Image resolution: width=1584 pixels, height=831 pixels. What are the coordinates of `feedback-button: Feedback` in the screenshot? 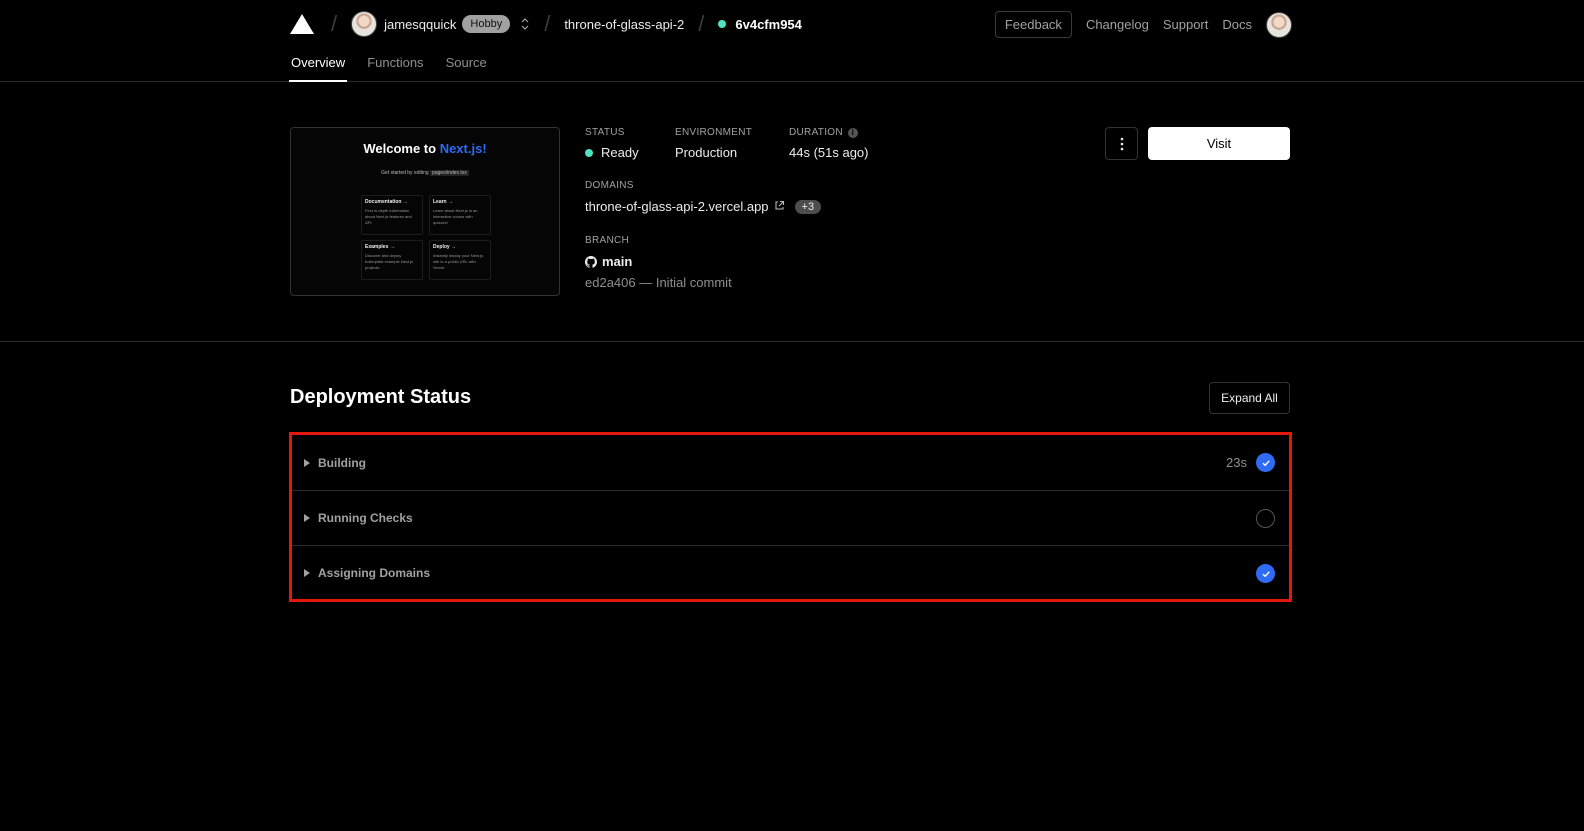 It's located at (1033, 24).